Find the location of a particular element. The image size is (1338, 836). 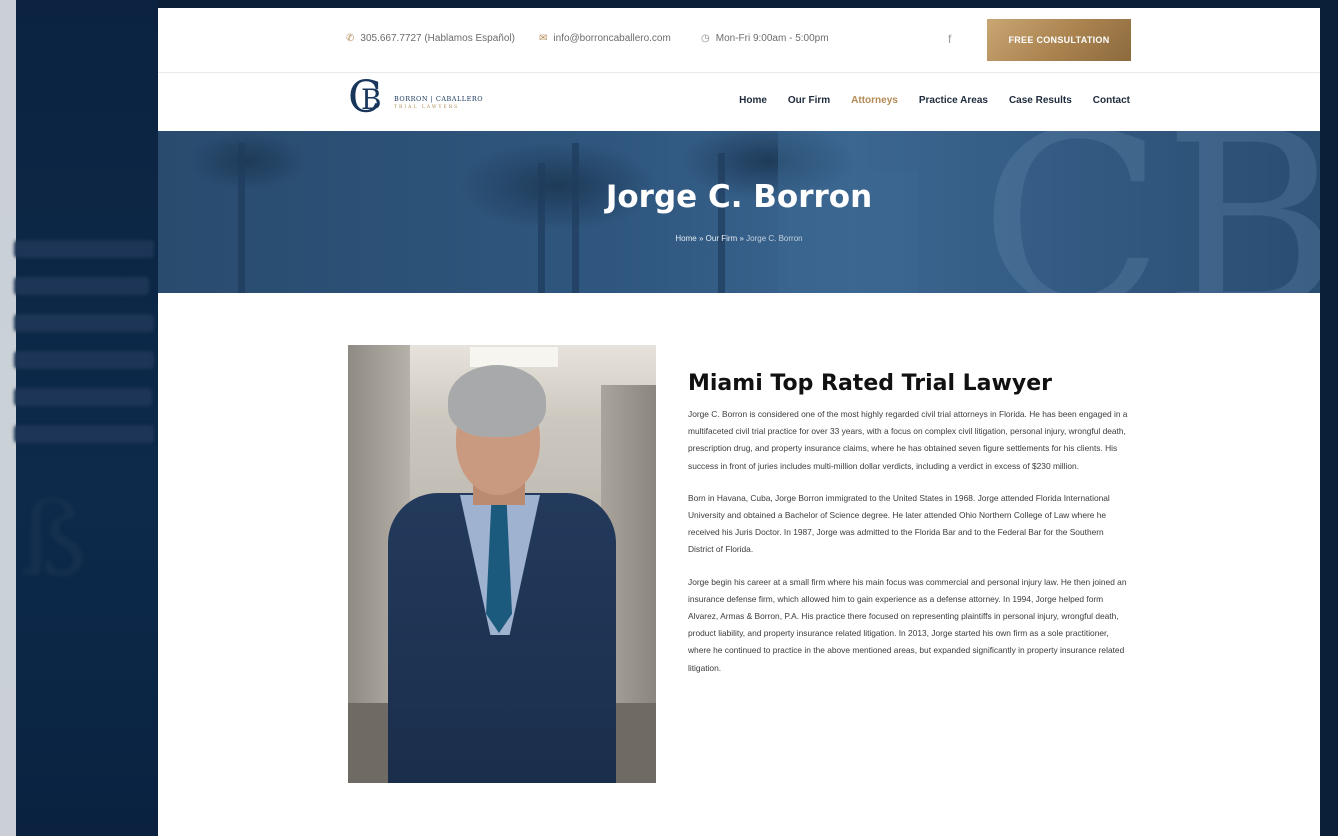

logo-words: BORRON | CABALLERO TRIAL LAWYERS is located at coordinates (438, 102).